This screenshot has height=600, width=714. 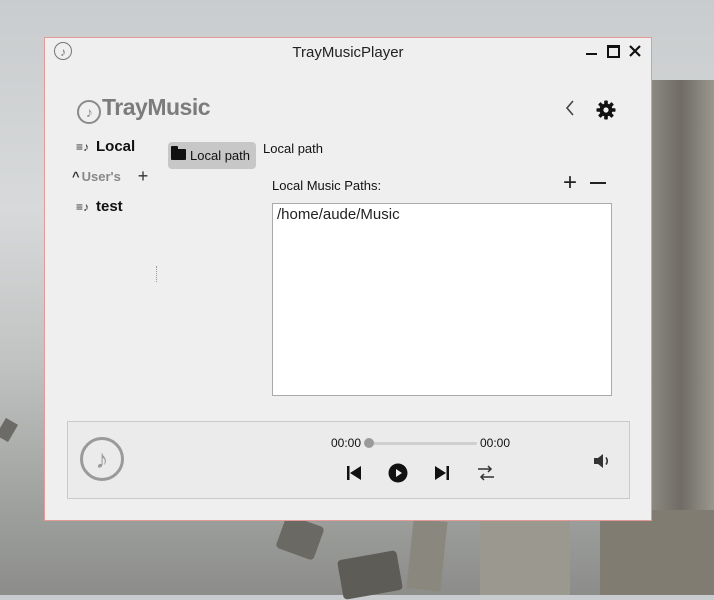 I want to click on window-title: TrayMusicPlayer, so click(x=348, y=52).